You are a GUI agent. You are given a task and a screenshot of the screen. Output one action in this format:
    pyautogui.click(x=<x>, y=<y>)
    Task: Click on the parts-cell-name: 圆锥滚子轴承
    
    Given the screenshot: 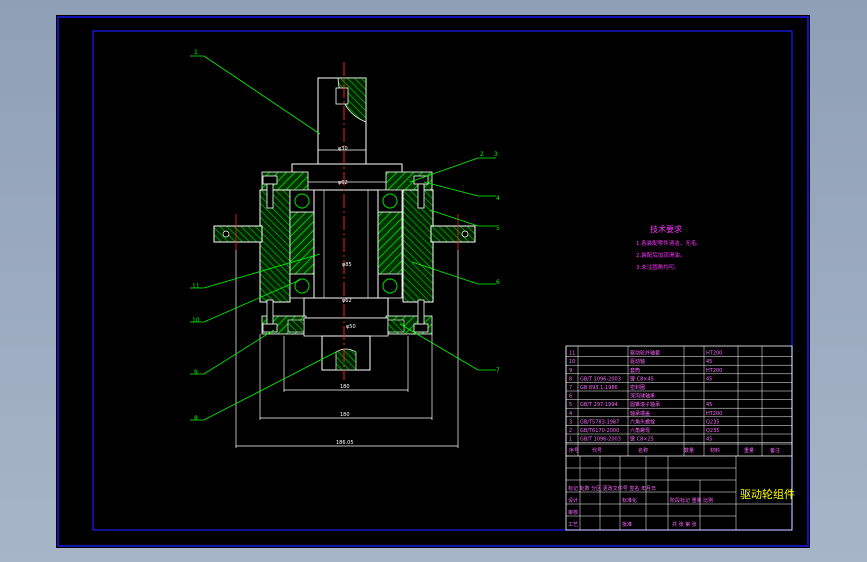 What is the action you would take?
    pyautogui.click(x=645, y=404)
    